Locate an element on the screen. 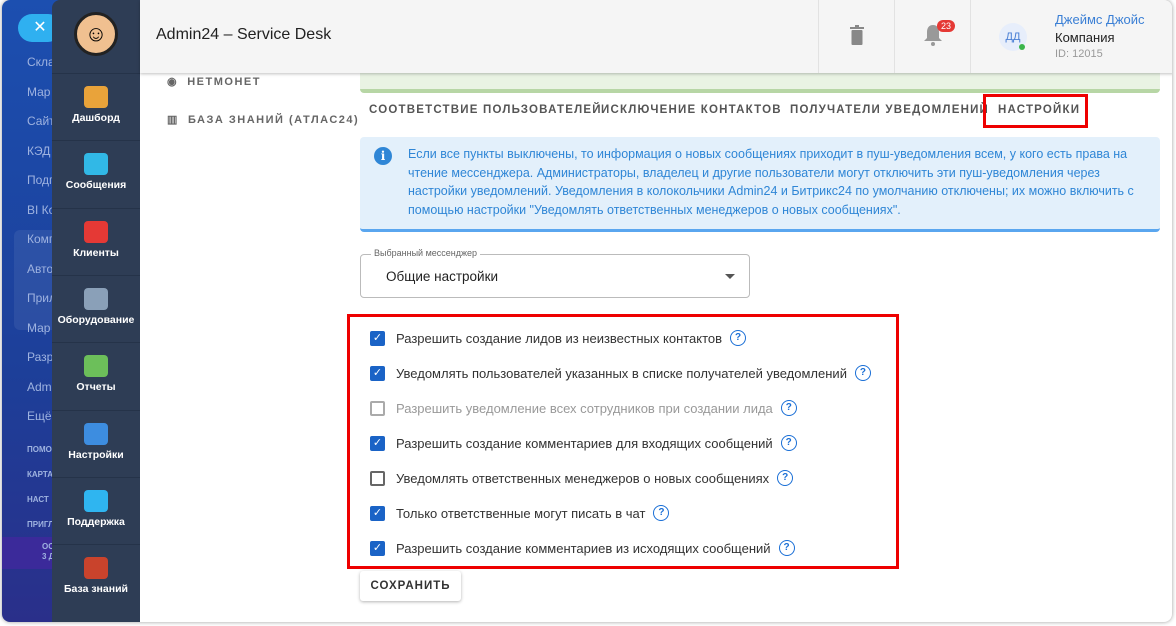 The image size is (1176, 626). tab-contact-exclusion: ИСКЛЮЧЕНИЕ КОНТАКТОВ is located at coordinates (691, 110).